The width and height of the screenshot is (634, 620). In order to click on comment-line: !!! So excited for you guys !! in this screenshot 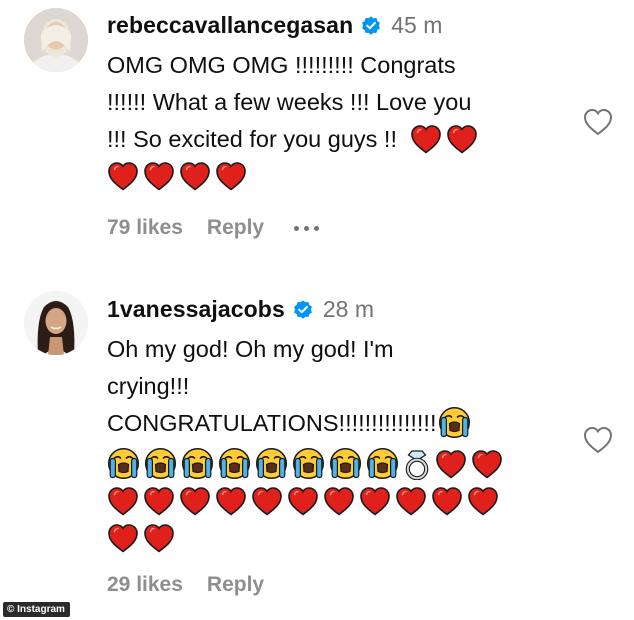, I will do `click(332, 139)`.